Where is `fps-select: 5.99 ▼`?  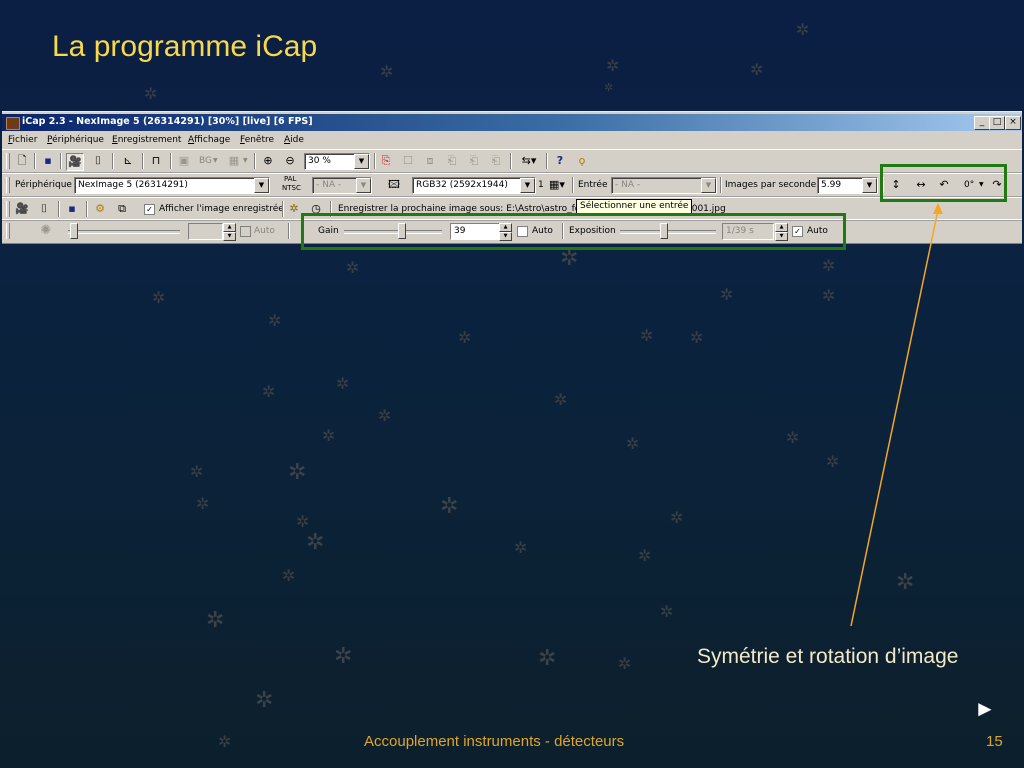 fps-select: 5.99 ▼ is located at coordinates (847, 185).